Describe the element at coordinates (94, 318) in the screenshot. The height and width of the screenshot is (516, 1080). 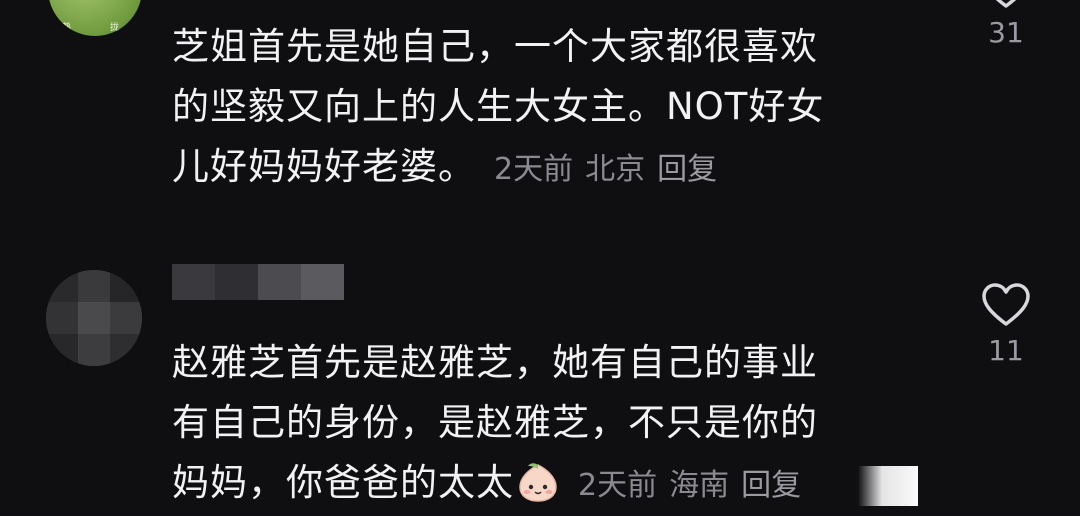
I see `commenter-avatar` at that location.